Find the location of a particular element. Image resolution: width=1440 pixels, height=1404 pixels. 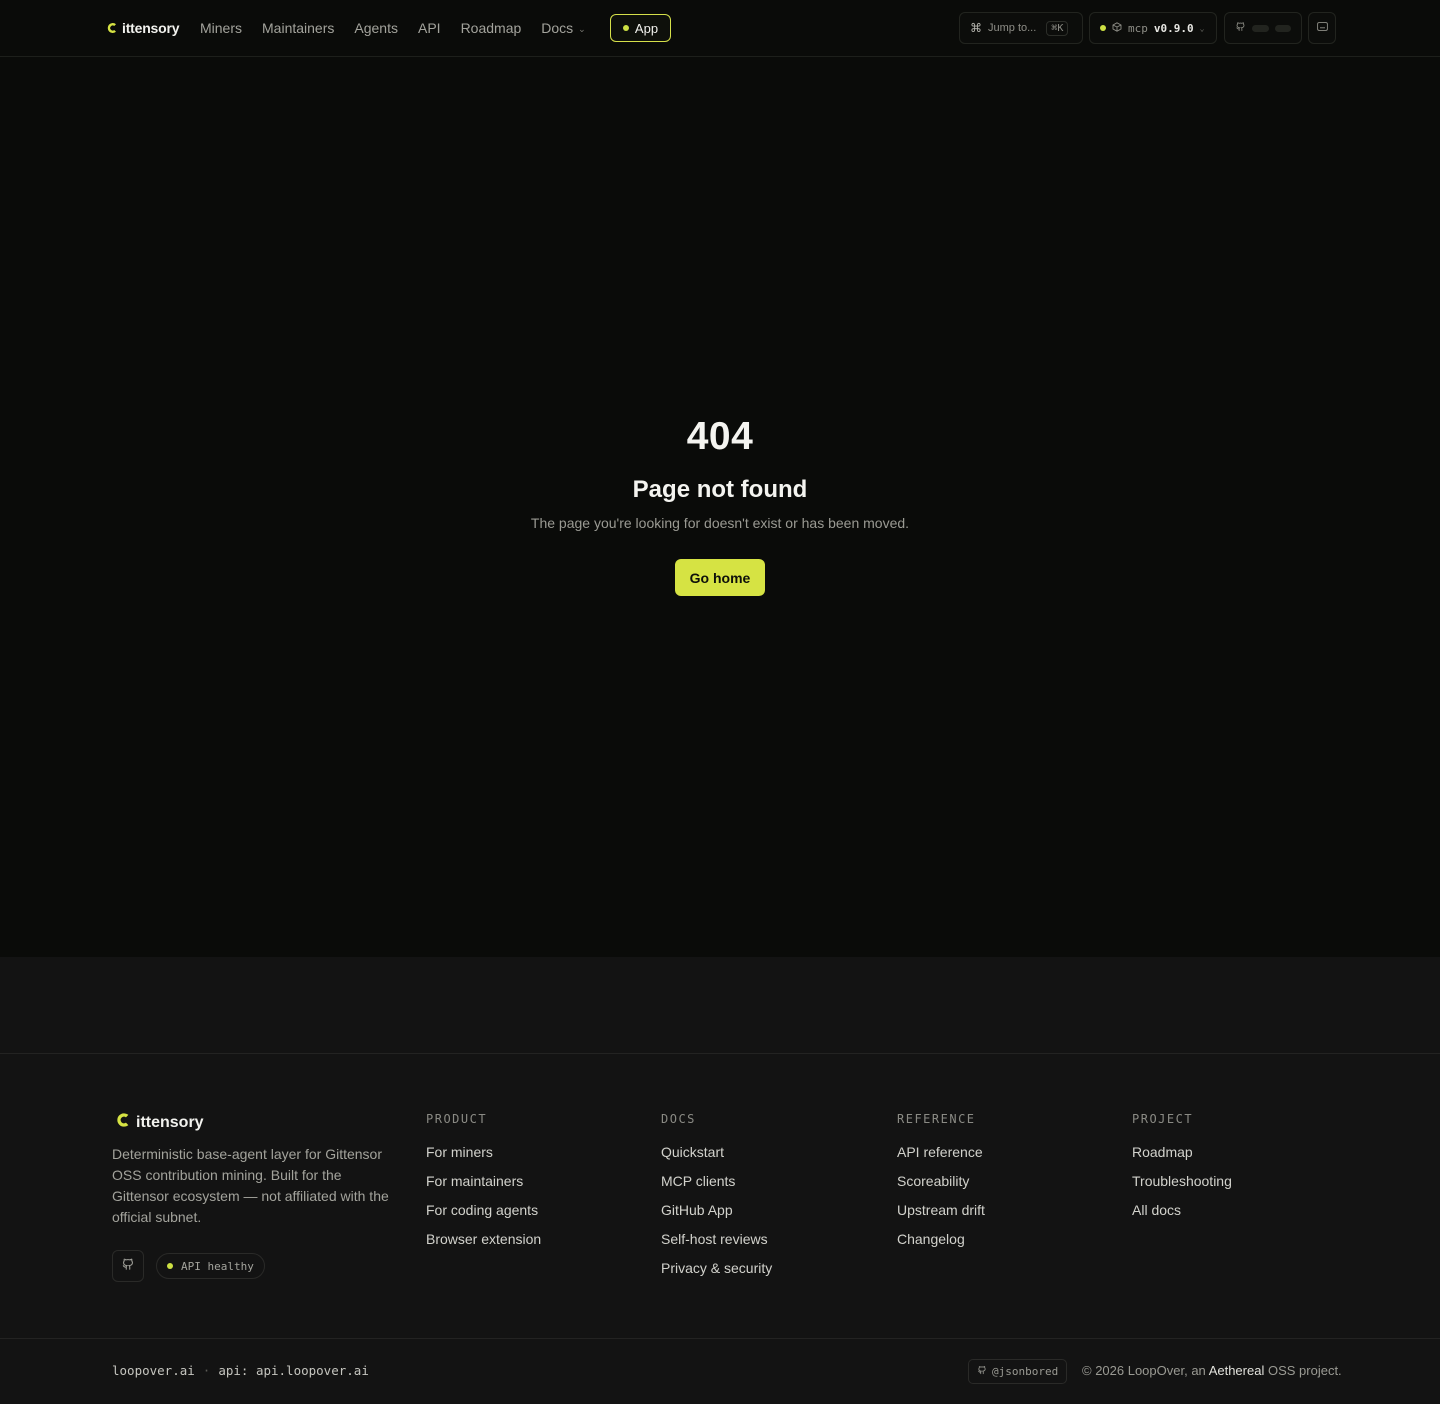

footer-column-title: DOCS is located at coordinates (678, 1119).